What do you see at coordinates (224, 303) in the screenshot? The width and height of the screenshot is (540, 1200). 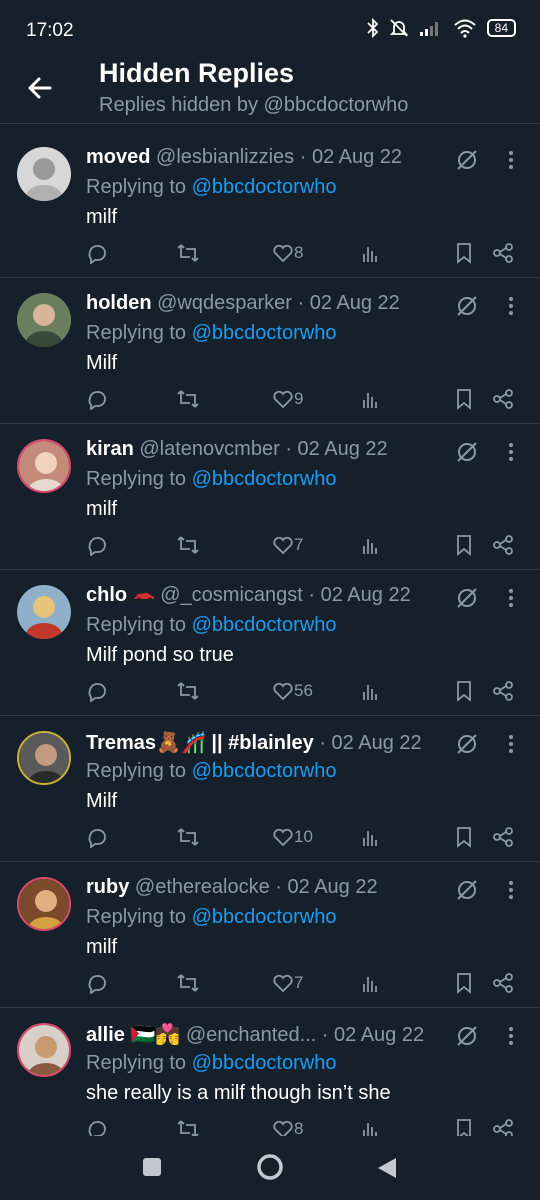 I see `user-handle: @wqdesparker` at bounding box center [224, 303].